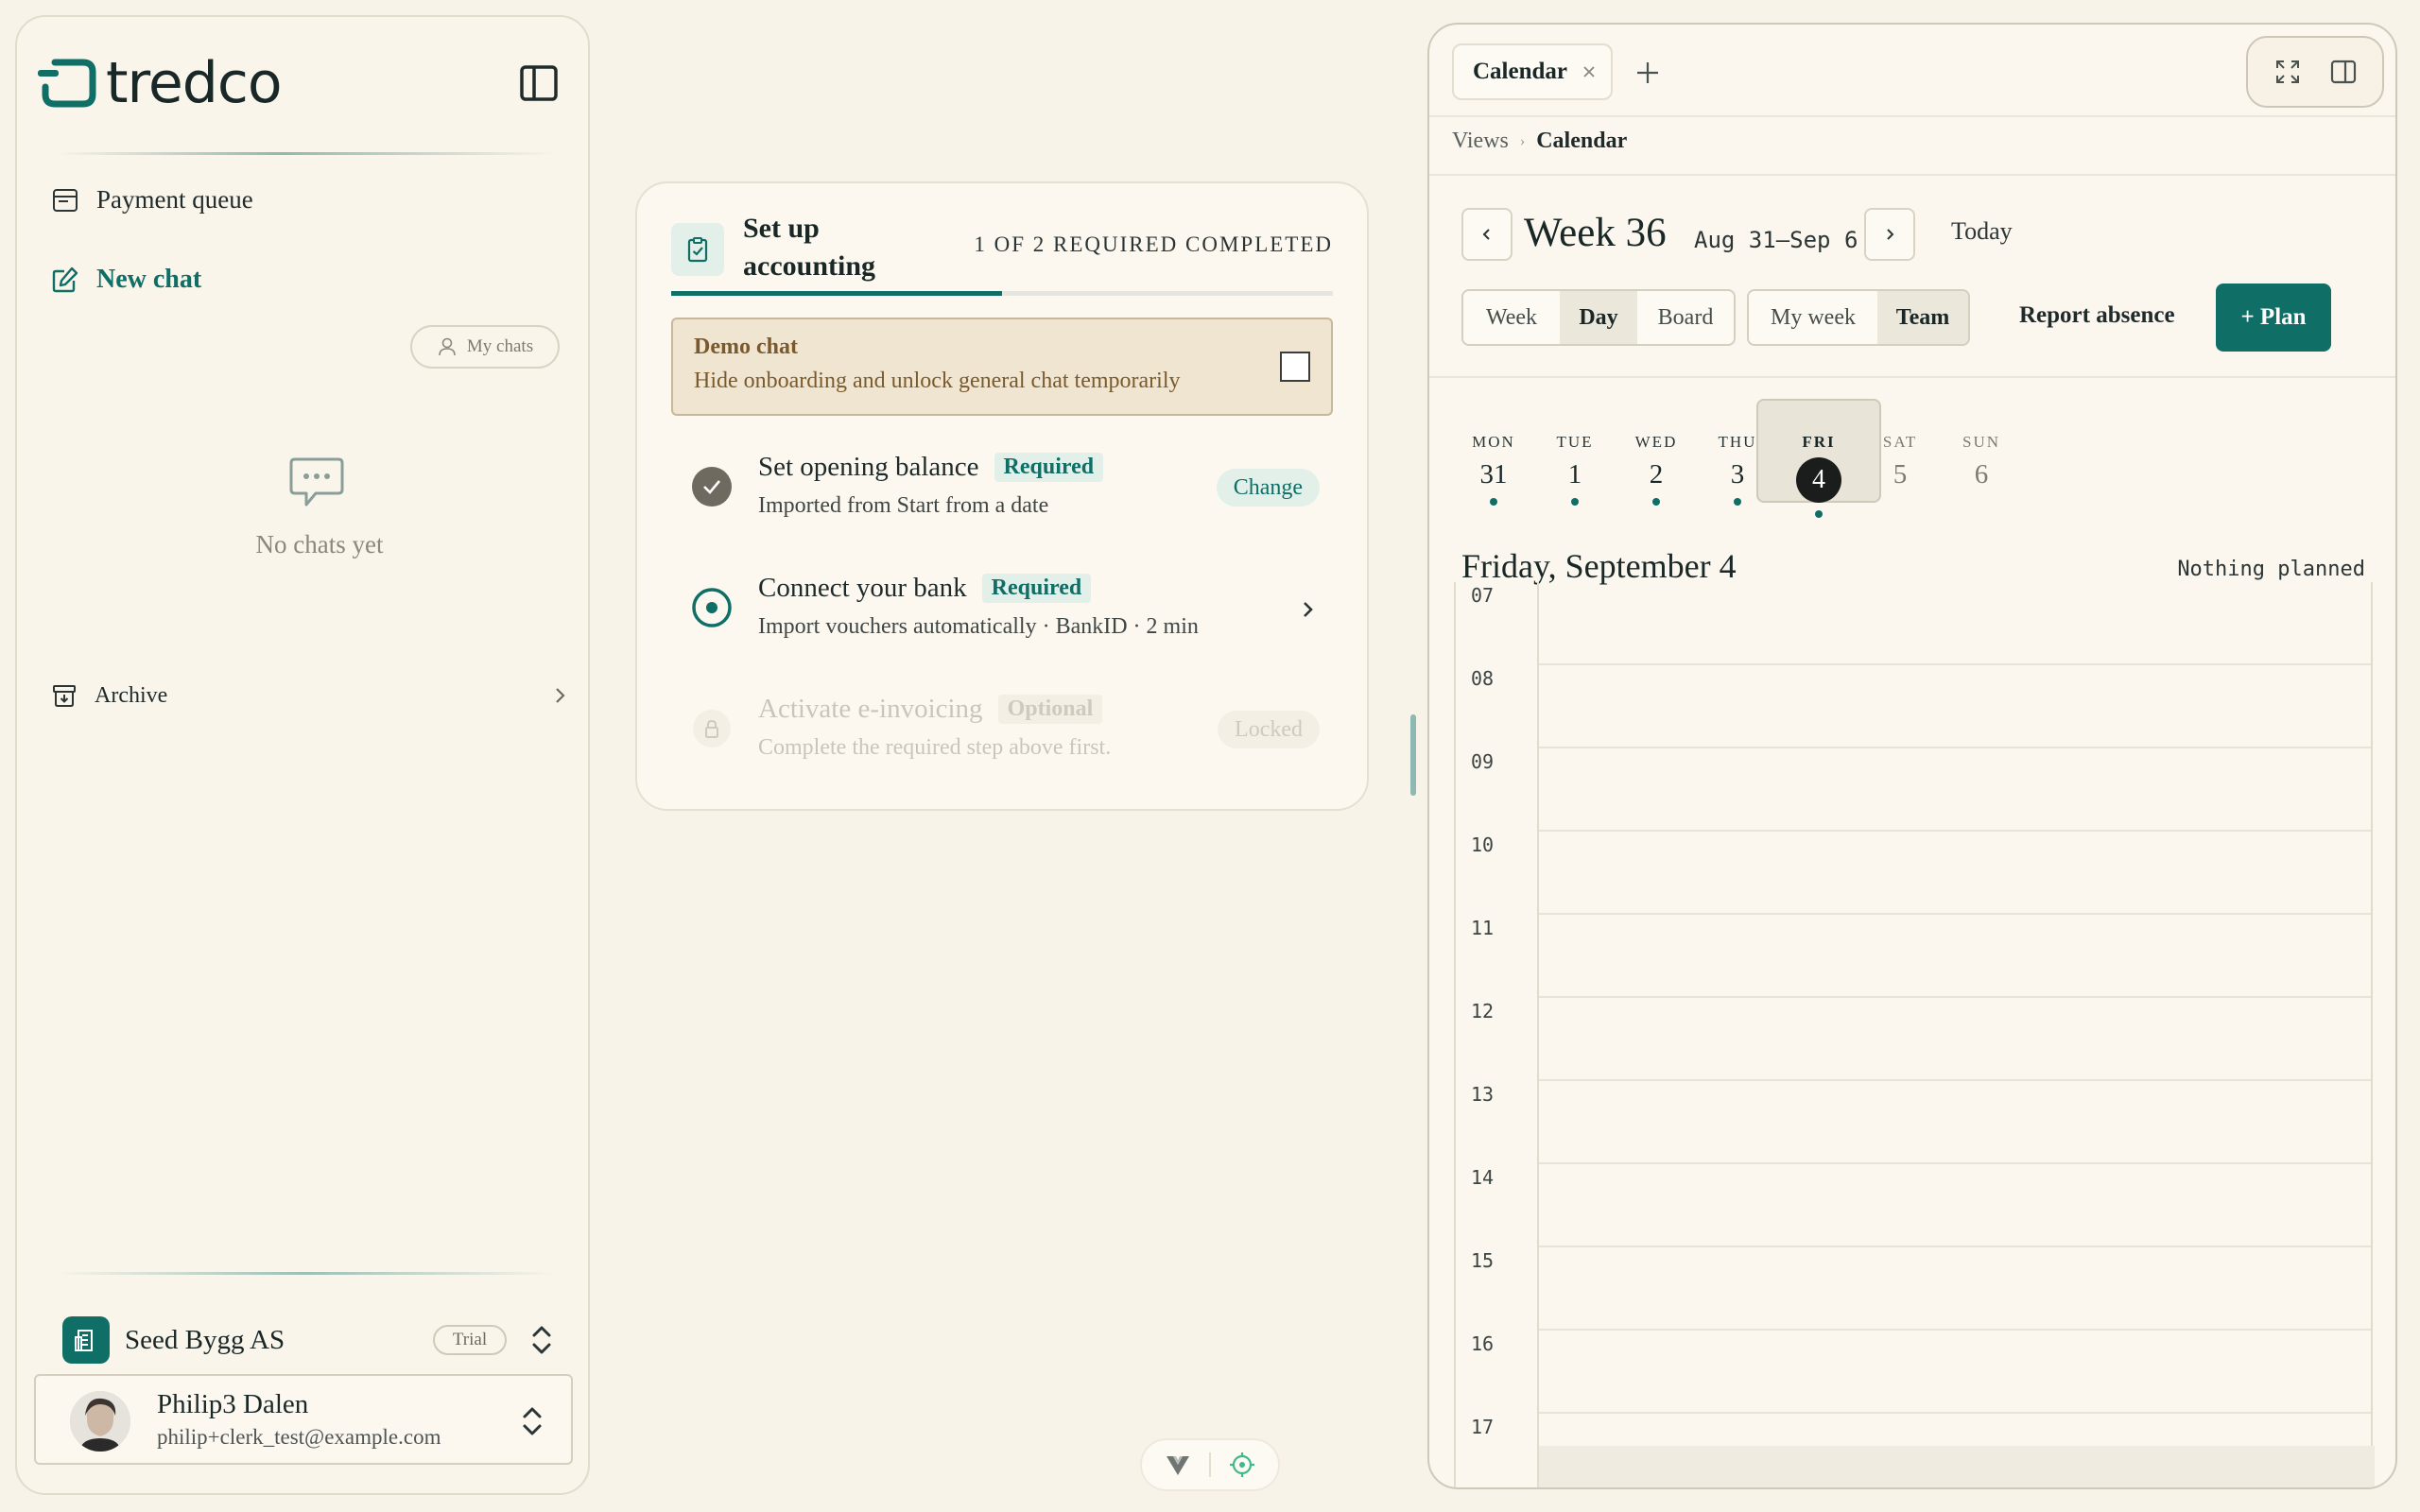 Image resolution: width=2420 pixels, height=1512 pixels. I want to click on hour-label: 11, so click(1483, 928).